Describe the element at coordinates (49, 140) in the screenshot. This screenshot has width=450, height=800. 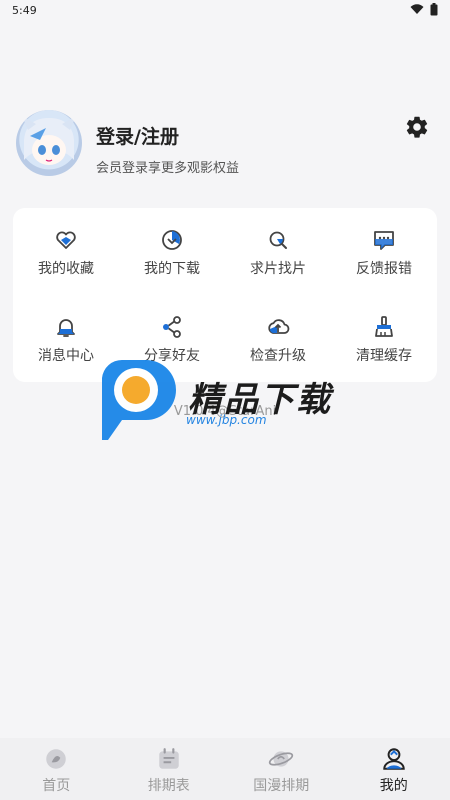
I see `avatar-illustration` at that location.